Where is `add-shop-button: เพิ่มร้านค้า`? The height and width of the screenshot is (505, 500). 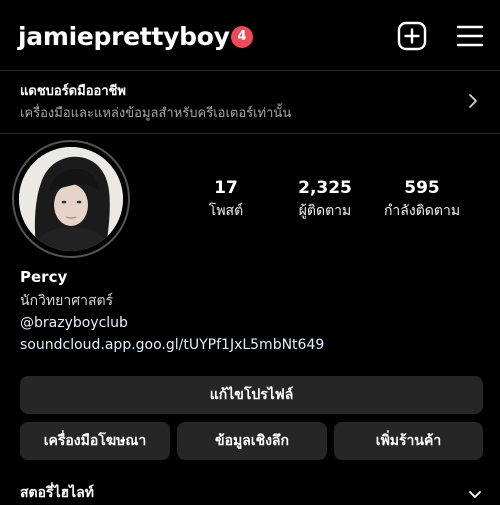 add-shop-button: เพิ่มร้านค้า is located at coordinates (408, 441).